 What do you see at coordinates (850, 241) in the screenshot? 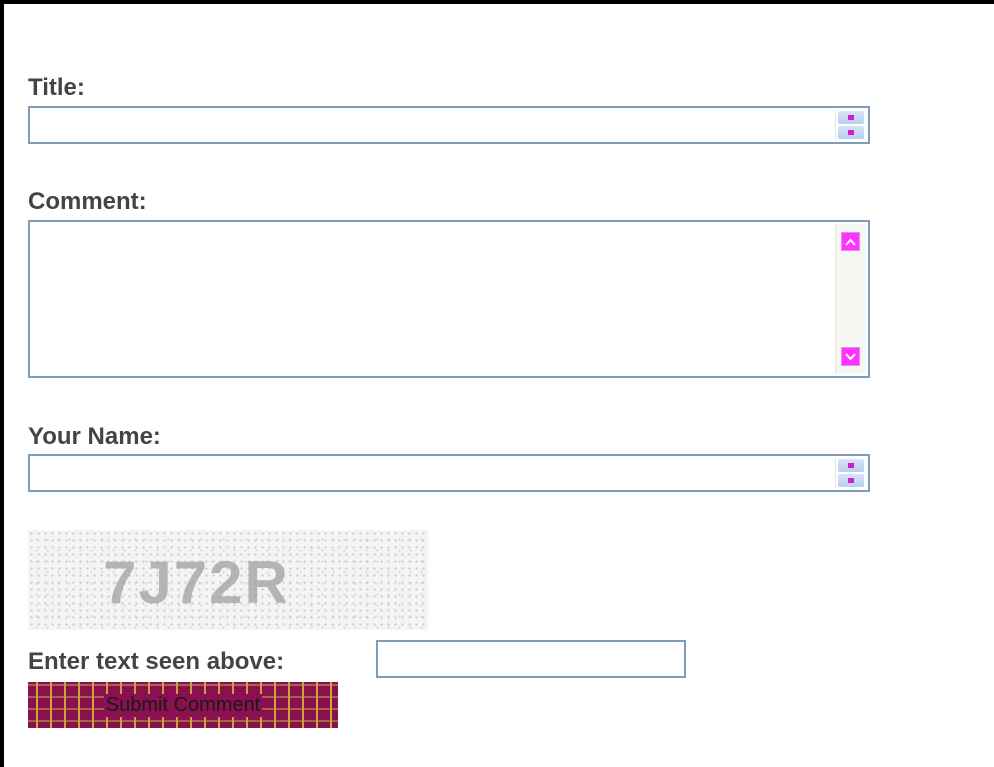
I see `chevron-up-icon` at bounding box center [850, 241].